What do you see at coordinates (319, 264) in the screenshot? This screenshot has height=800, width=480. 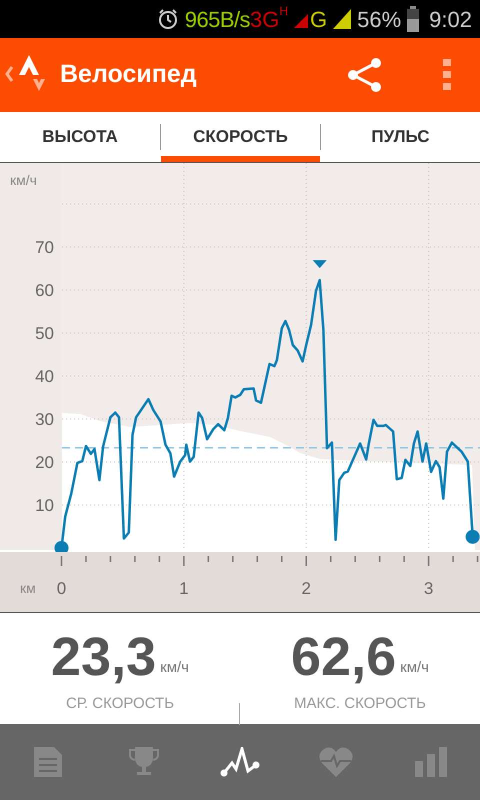 I see `max-marker-icon` at bounding box center [319, 264].